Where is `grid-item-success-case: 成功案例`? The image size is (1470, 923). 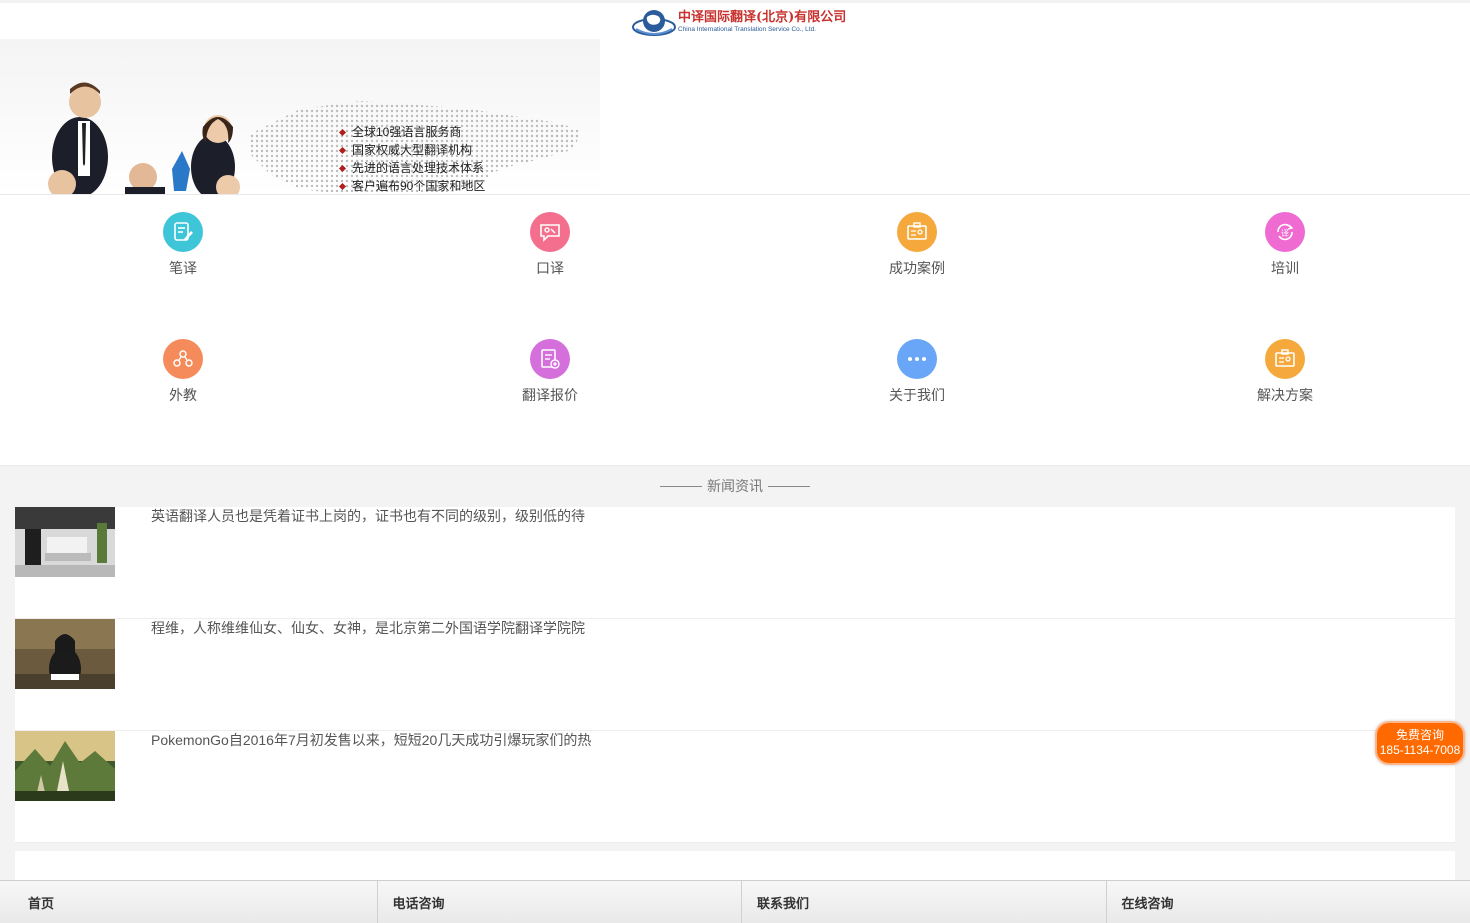
grid-item-success-case: 成功案例 is located at coordinates (917, 252).